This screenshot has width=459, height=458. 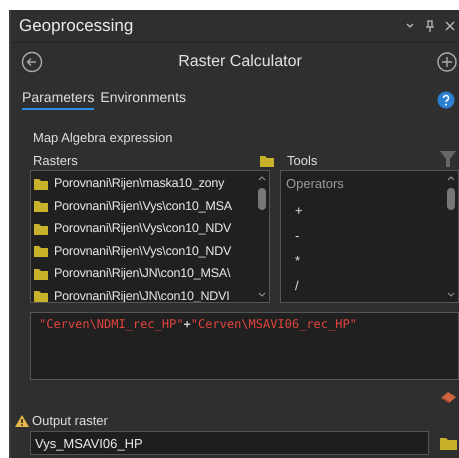 I want to click on tools-label: Tools, so click(x=302, y=160).